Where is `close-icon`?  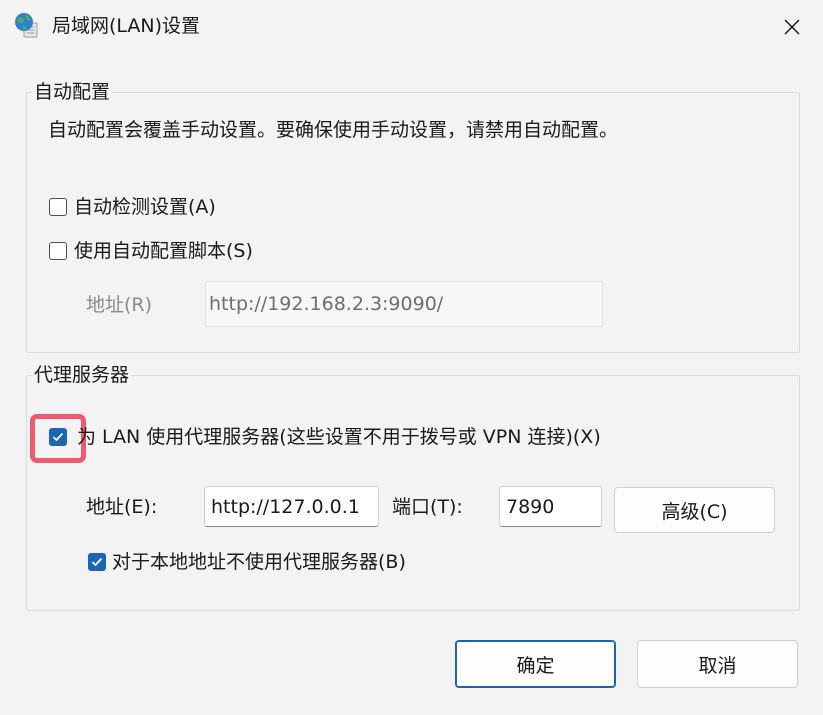 close-icon is located at coordinates (792, 27).